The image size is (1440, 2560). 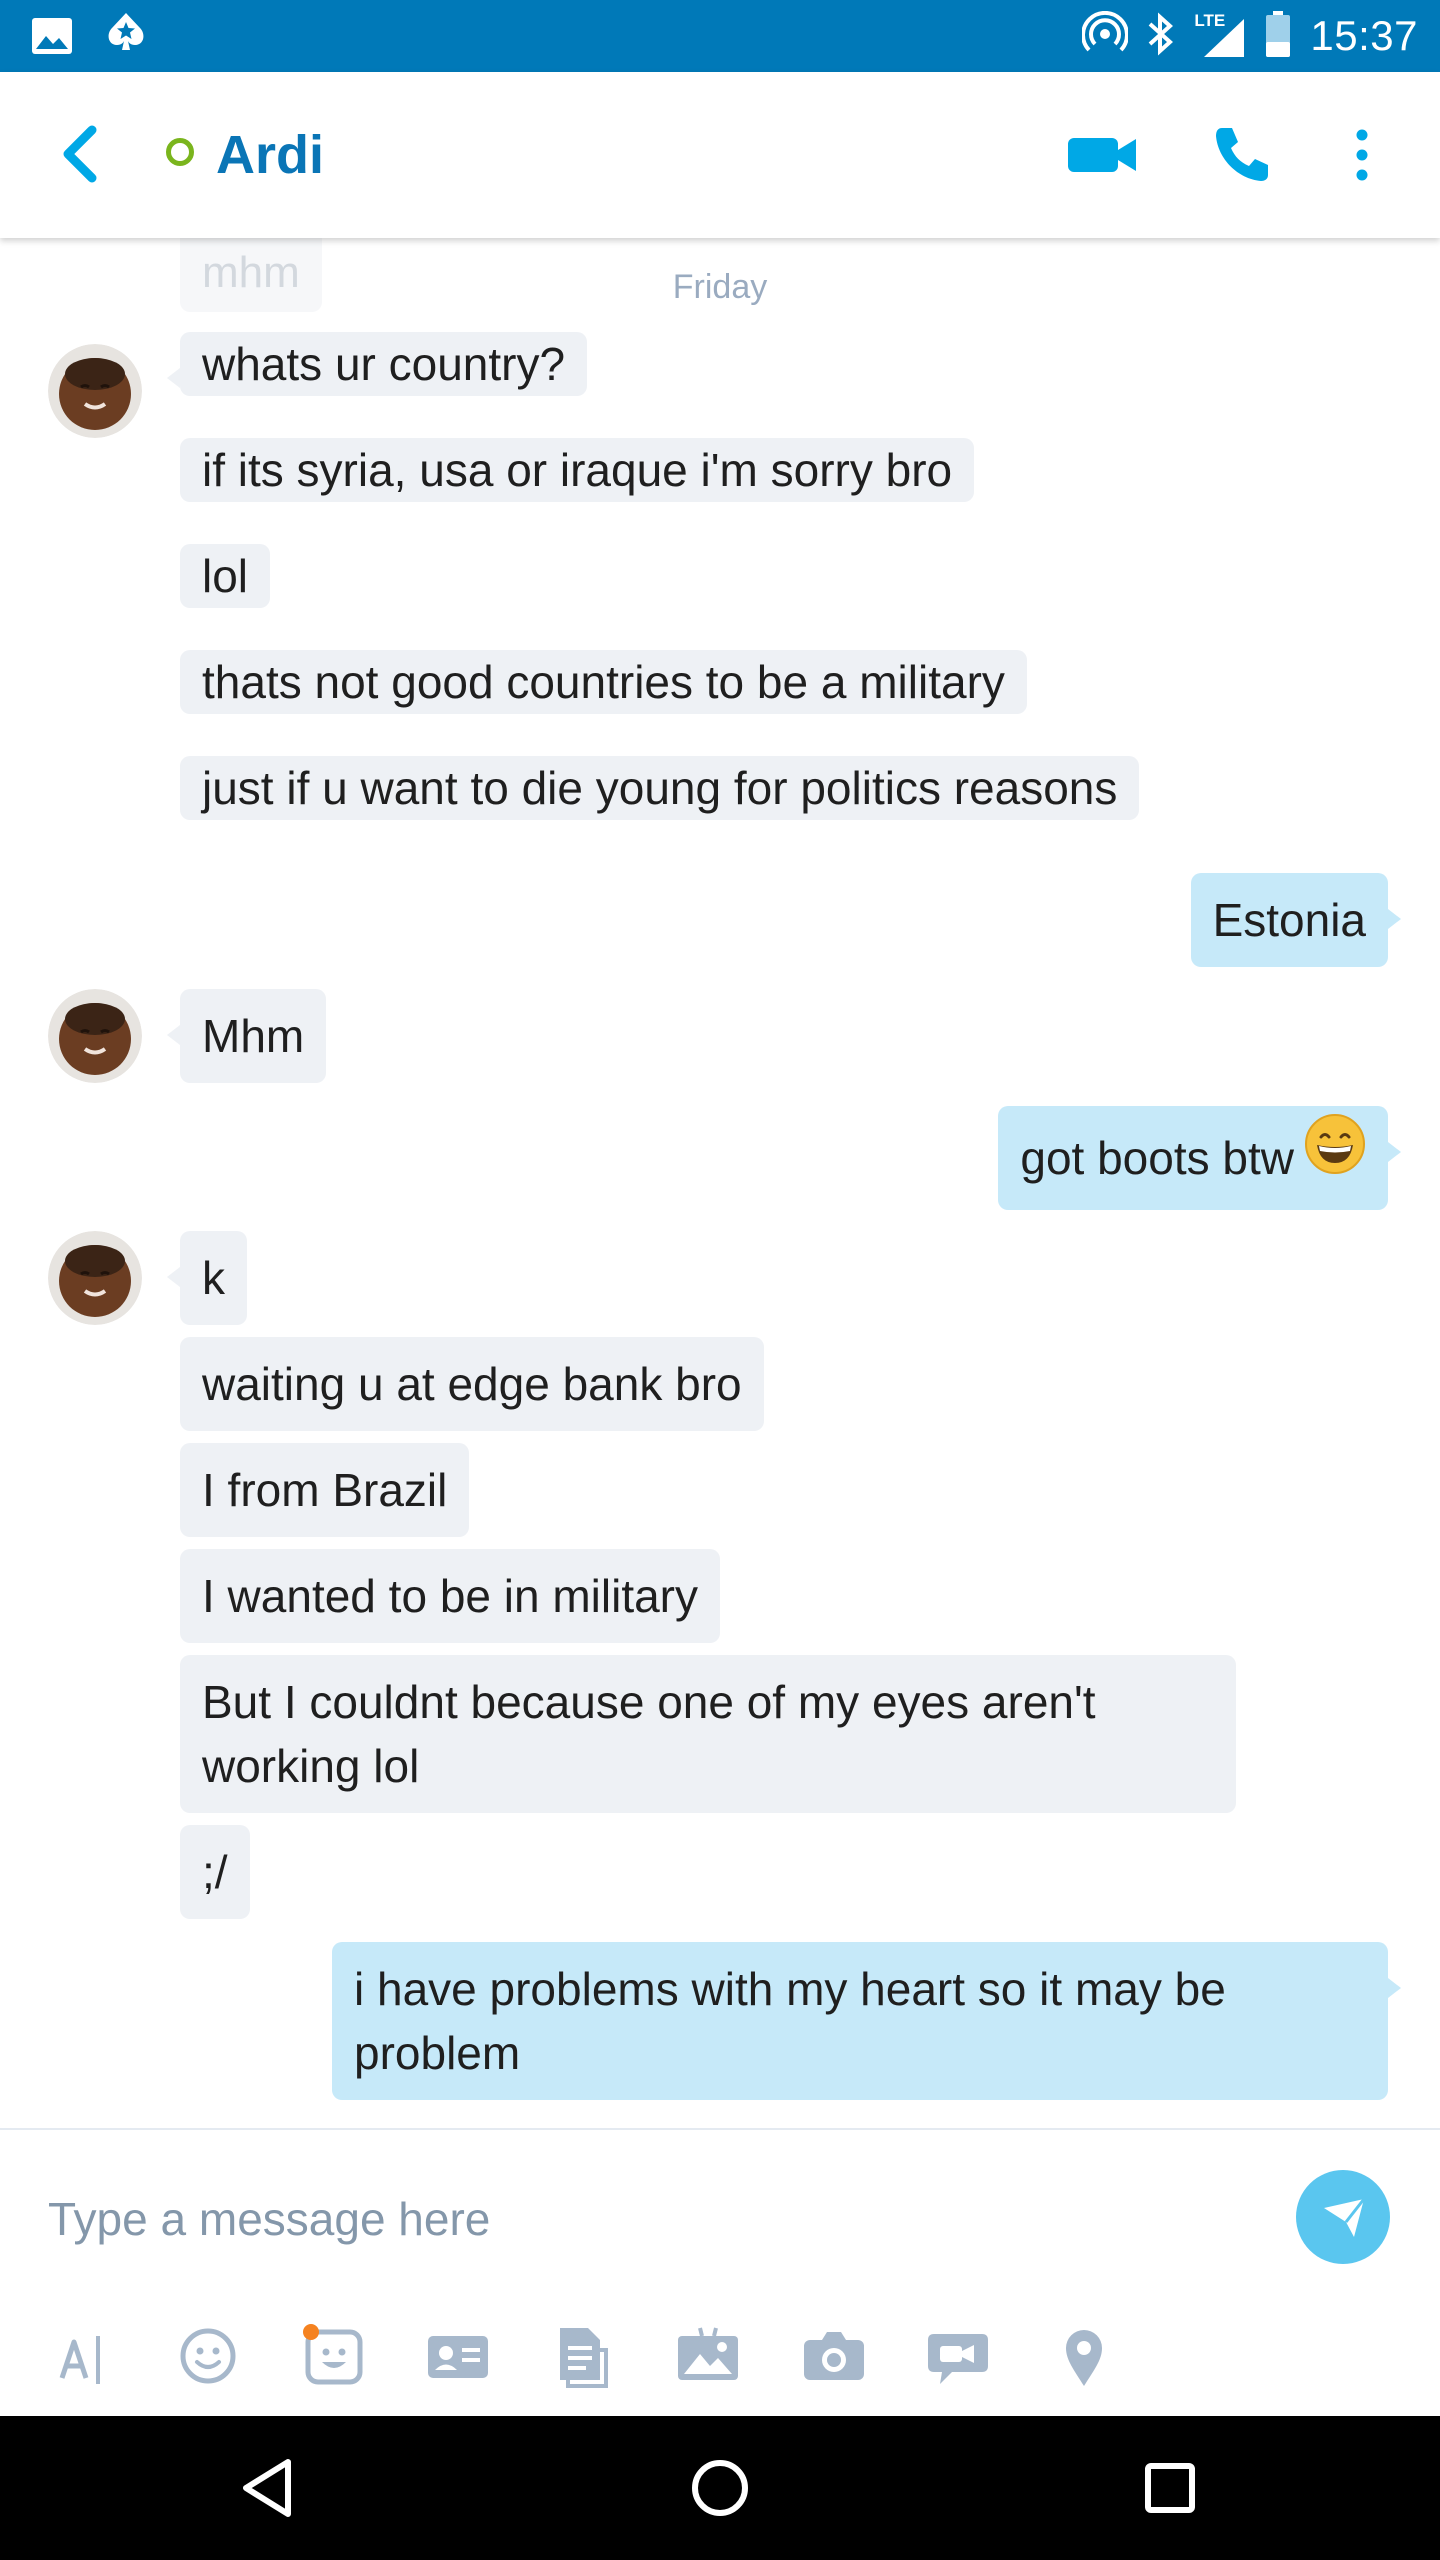 What do you see at coordinates (720, 287) in the screenshot?
I see `day-separator: Friday` at bounding box center [720, 287].